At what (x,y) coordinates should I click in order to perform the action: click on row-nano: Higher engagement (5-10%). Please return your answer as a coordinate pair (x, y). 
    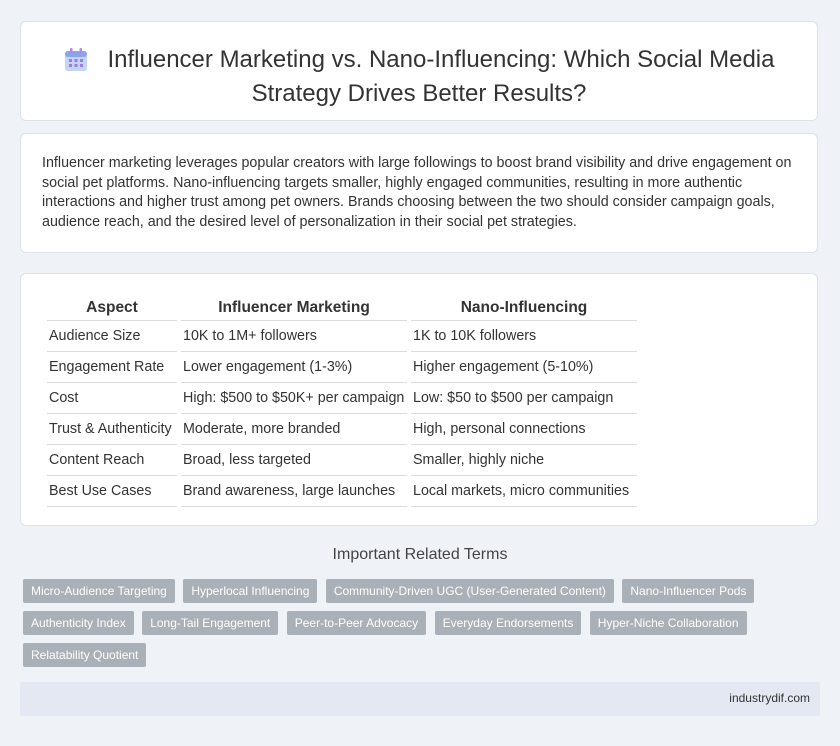
    Looking at the image, I should click on (524, 367).